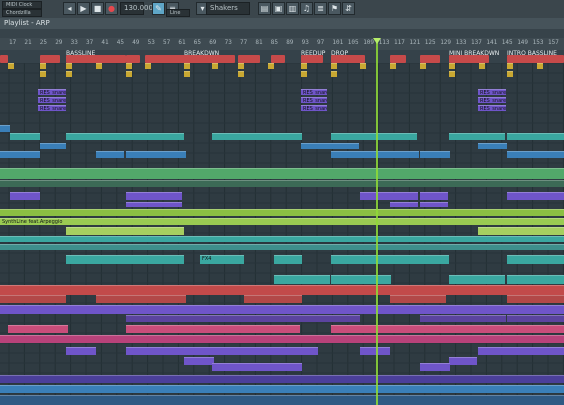 The height and width of the screenshot is (405, 564). Describe the element at coordinates (278, 8) in the screenshot. I see `tool-icon: ▣` at that location.